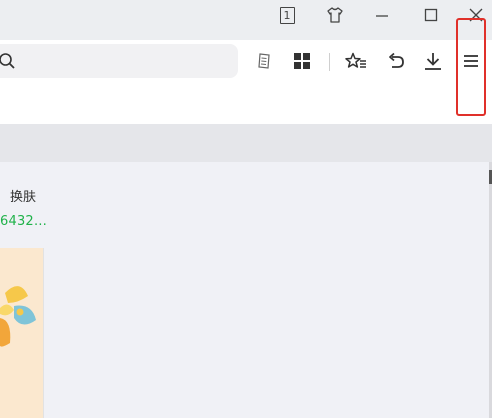 Image resolution: width=492 pixels, height=418 pixels. I want to click on favorites-icon, so click(355, 60).